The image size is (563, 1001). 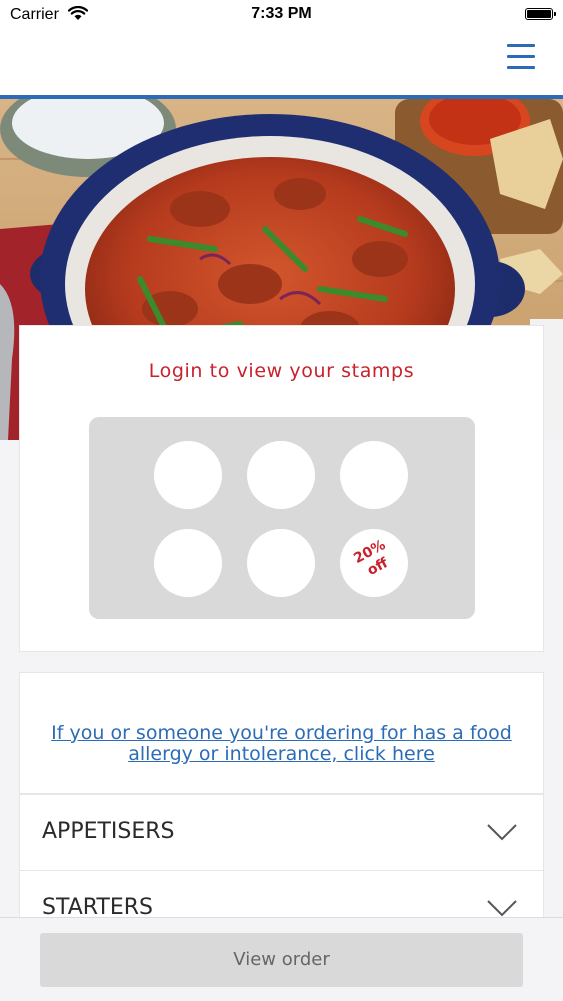 What do you see at coordinates (281, 371) in the screenshot?
I see `login-to-view-stamps-prompt: Login to view your stamps` at bounding box center [281, 371].